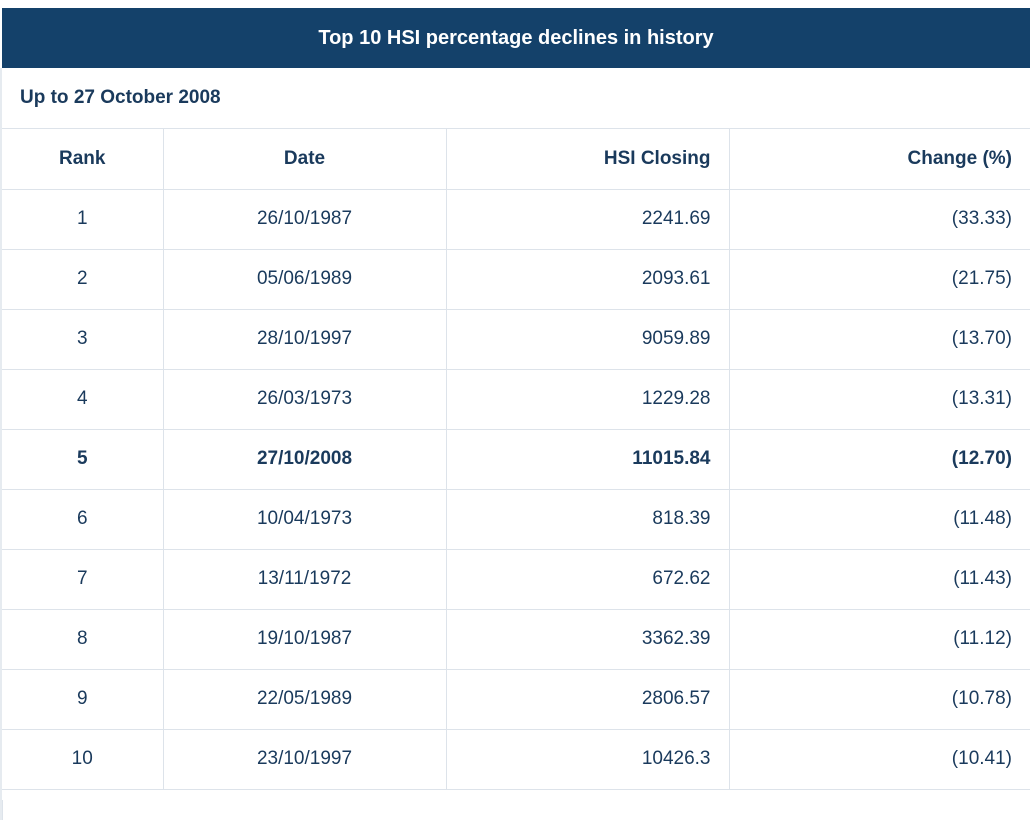  I want to click on cell-change: (11.12), so click(879, 639).